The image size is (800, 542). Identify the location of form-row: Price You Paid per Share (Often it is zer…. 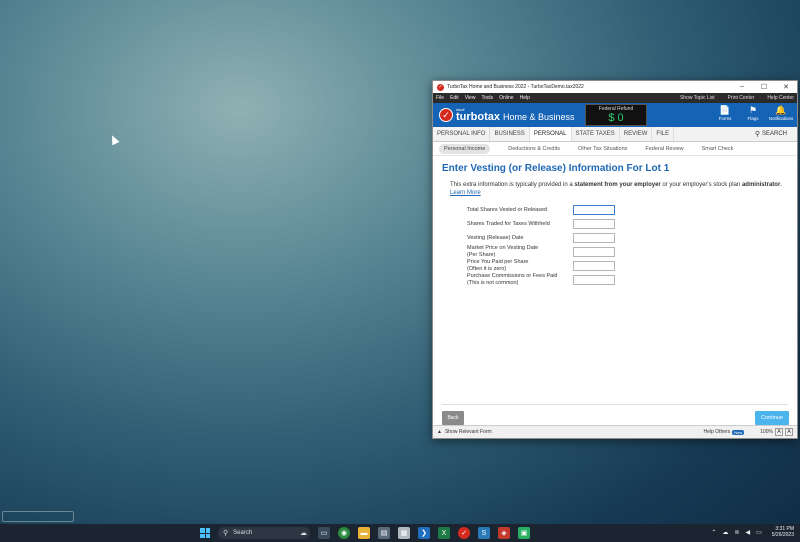
(627, 266).